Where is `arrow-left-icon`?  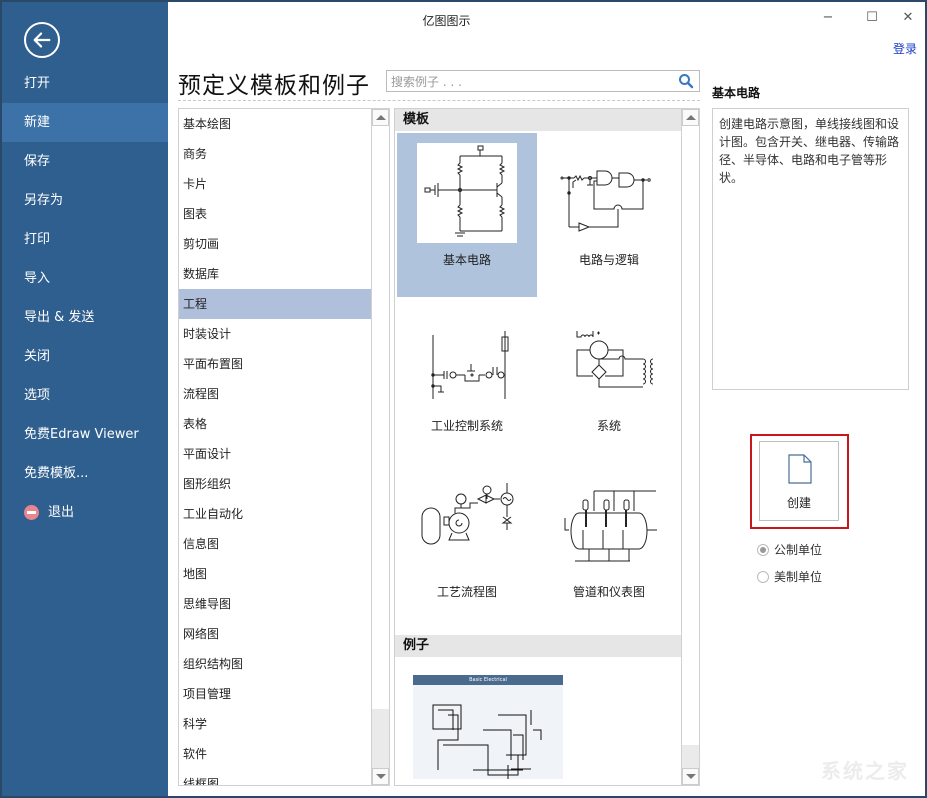
arrow-left-icon is located at coordinates (42, 40).